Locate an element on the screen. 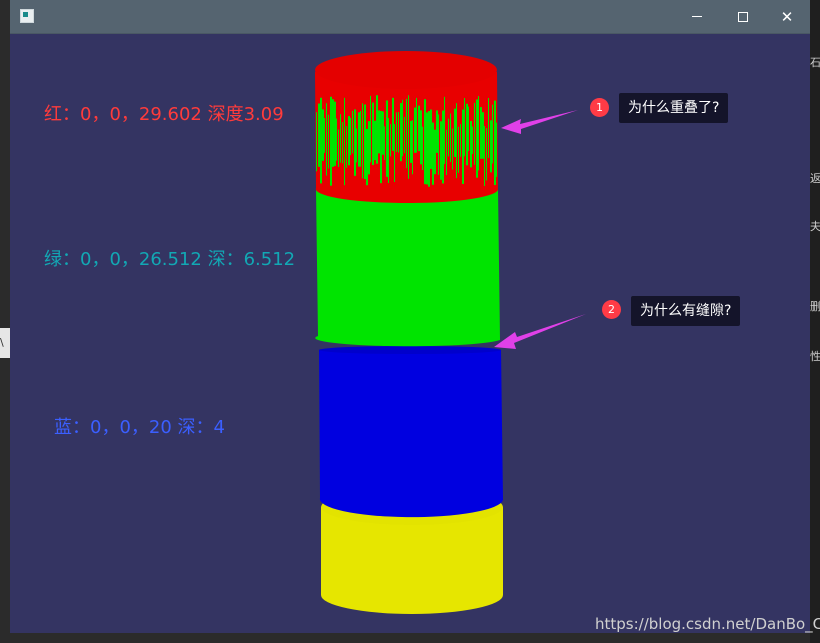 The width and height of the screenshot is (820, 643). green-cylinder is located at coordinates (407, 267).